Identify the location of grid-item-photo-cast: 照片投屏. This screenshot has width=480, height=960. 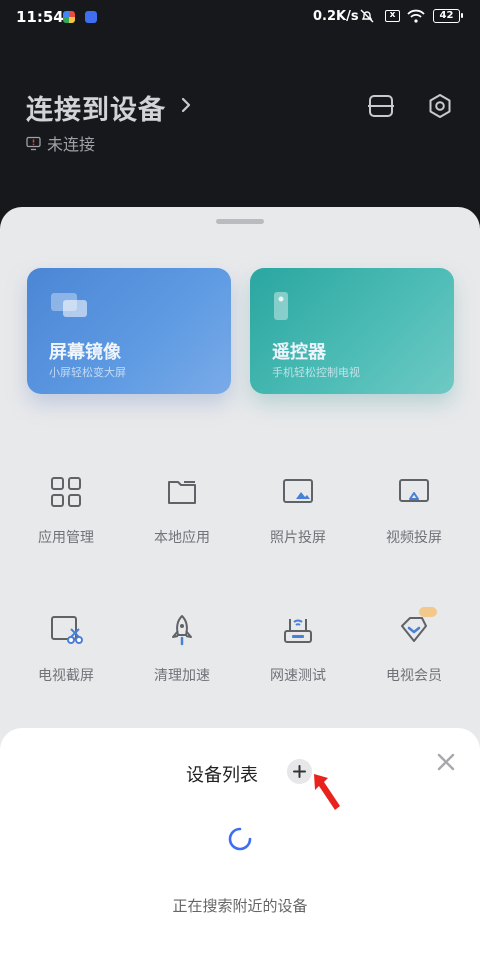
(298, 511).